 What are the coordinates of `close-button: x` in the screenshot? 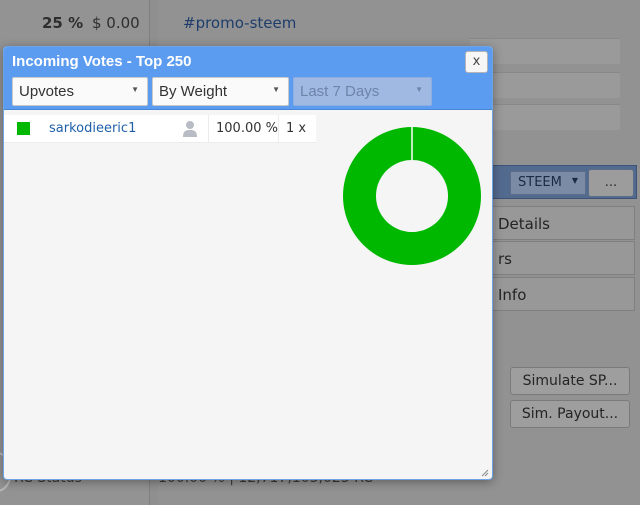 It's located at (476, 62).